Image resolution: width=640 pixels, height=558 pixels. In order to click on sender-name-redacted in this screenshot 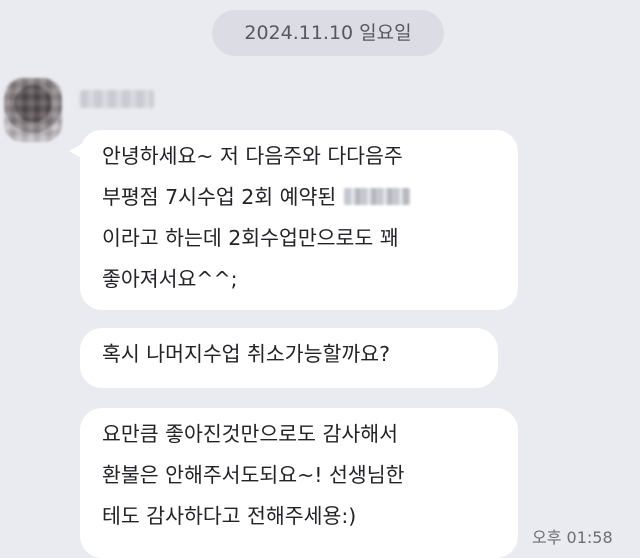, I will do `click(117, 99)`.